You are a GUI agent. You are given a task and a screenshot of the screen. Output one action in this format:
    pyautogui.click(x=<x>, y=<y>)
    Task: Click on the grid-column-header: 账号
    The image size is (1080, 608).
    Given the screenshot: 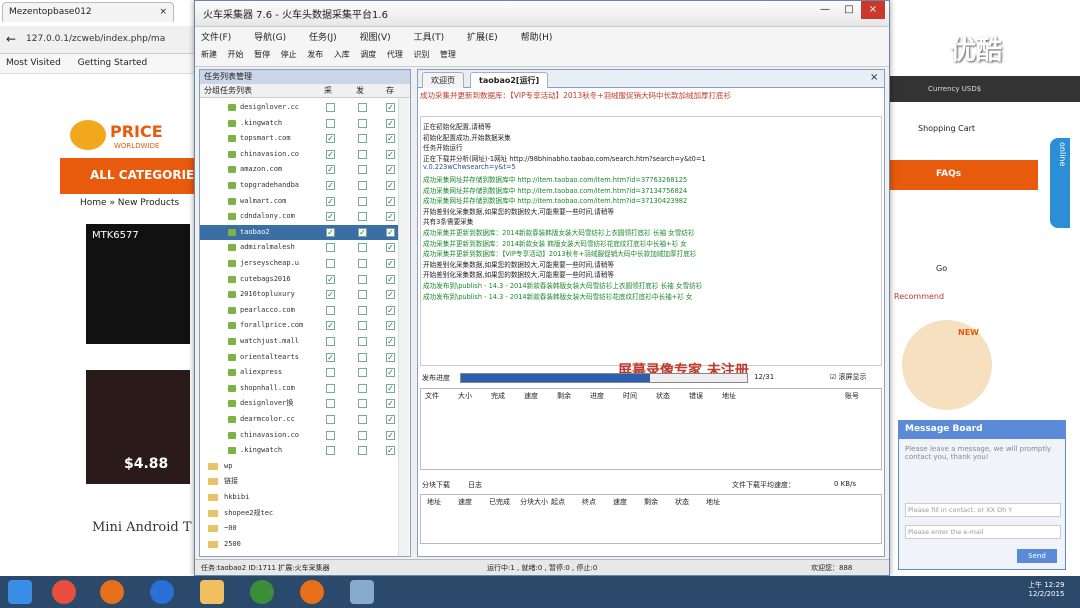 What is the action you would take?
    pyautogui.click(x=852, y=396)
    